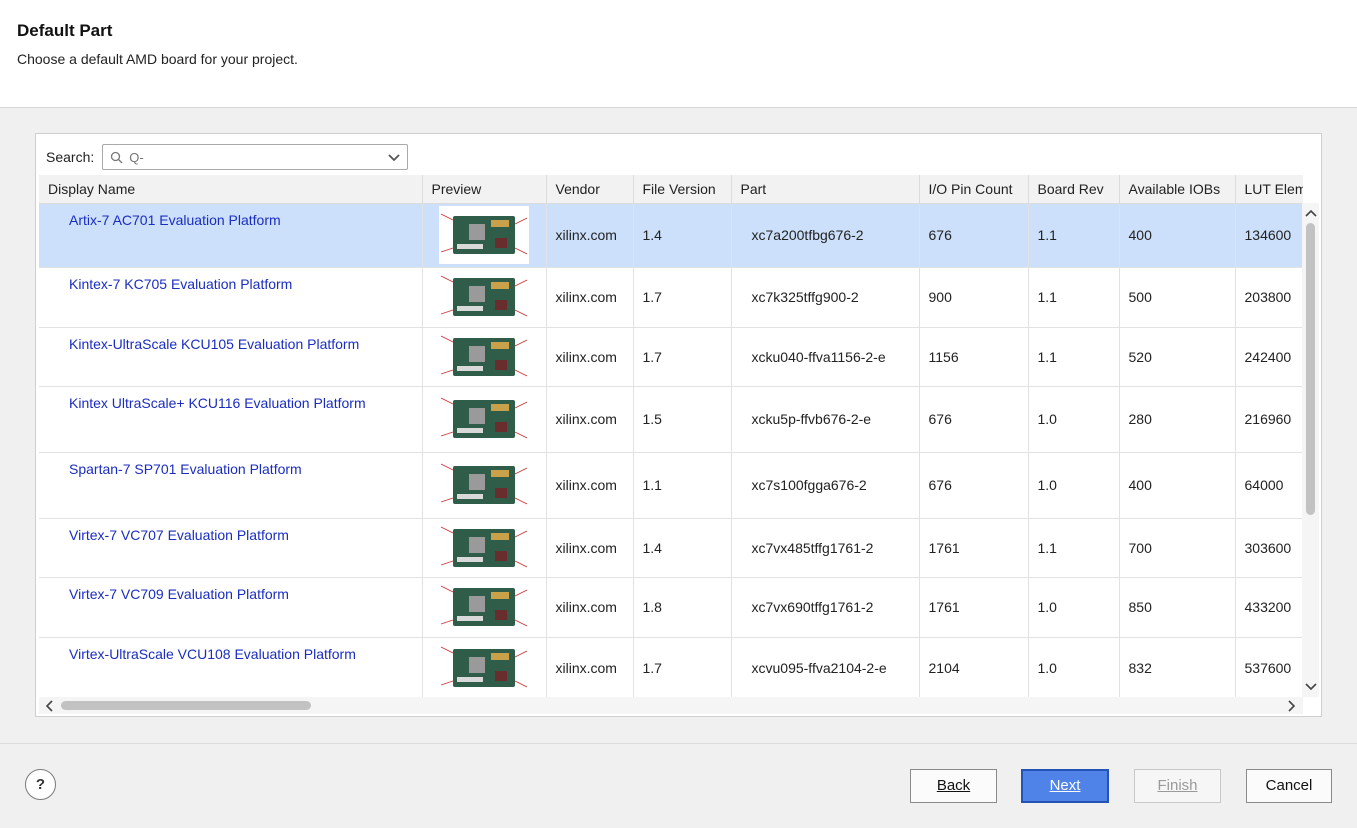  I want to click on cell-available-iobs: 280, so click(1177, 419).